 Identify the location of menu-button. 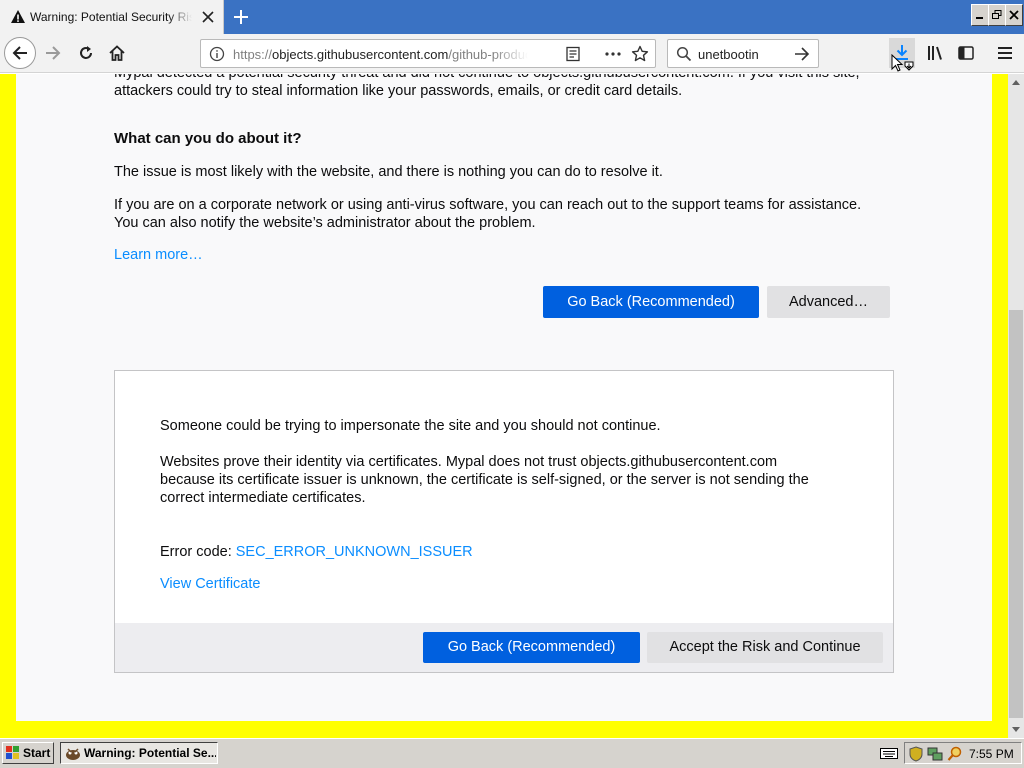
(1005, 53).